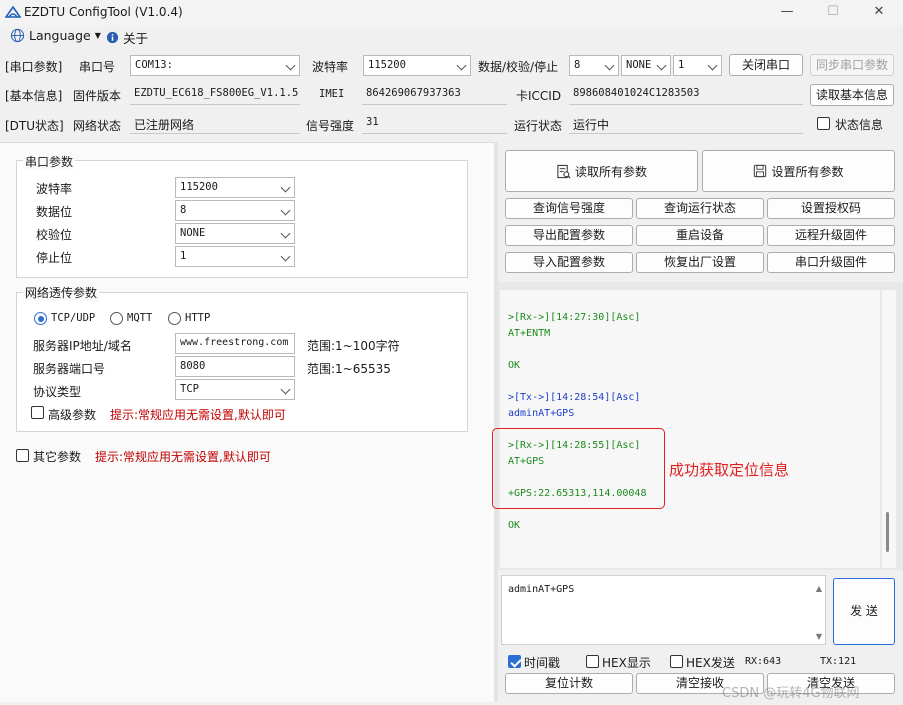  I want to click on advanced-params-hint: 提示:常规应用无需设置,默认即可, so click(198, 415).